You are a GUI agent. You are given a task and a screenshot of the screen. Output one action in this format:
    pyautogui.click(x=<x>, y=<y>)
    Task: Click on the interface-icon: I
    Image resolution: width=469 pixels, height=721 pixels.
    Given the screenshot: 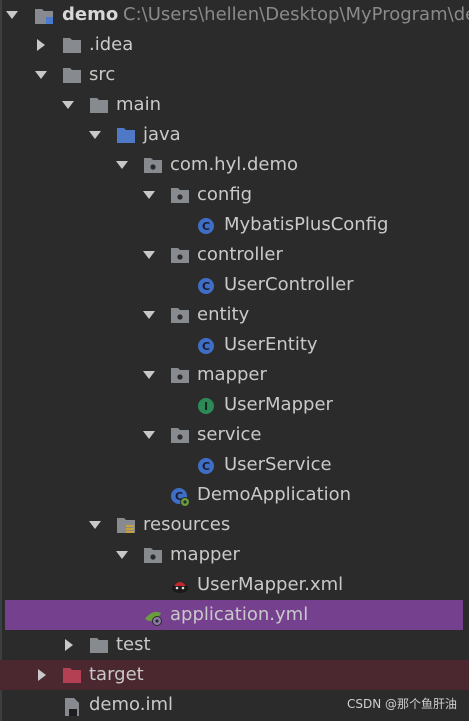 What is the action you would take?
    pyautogui.click(x=206, y=405)
    